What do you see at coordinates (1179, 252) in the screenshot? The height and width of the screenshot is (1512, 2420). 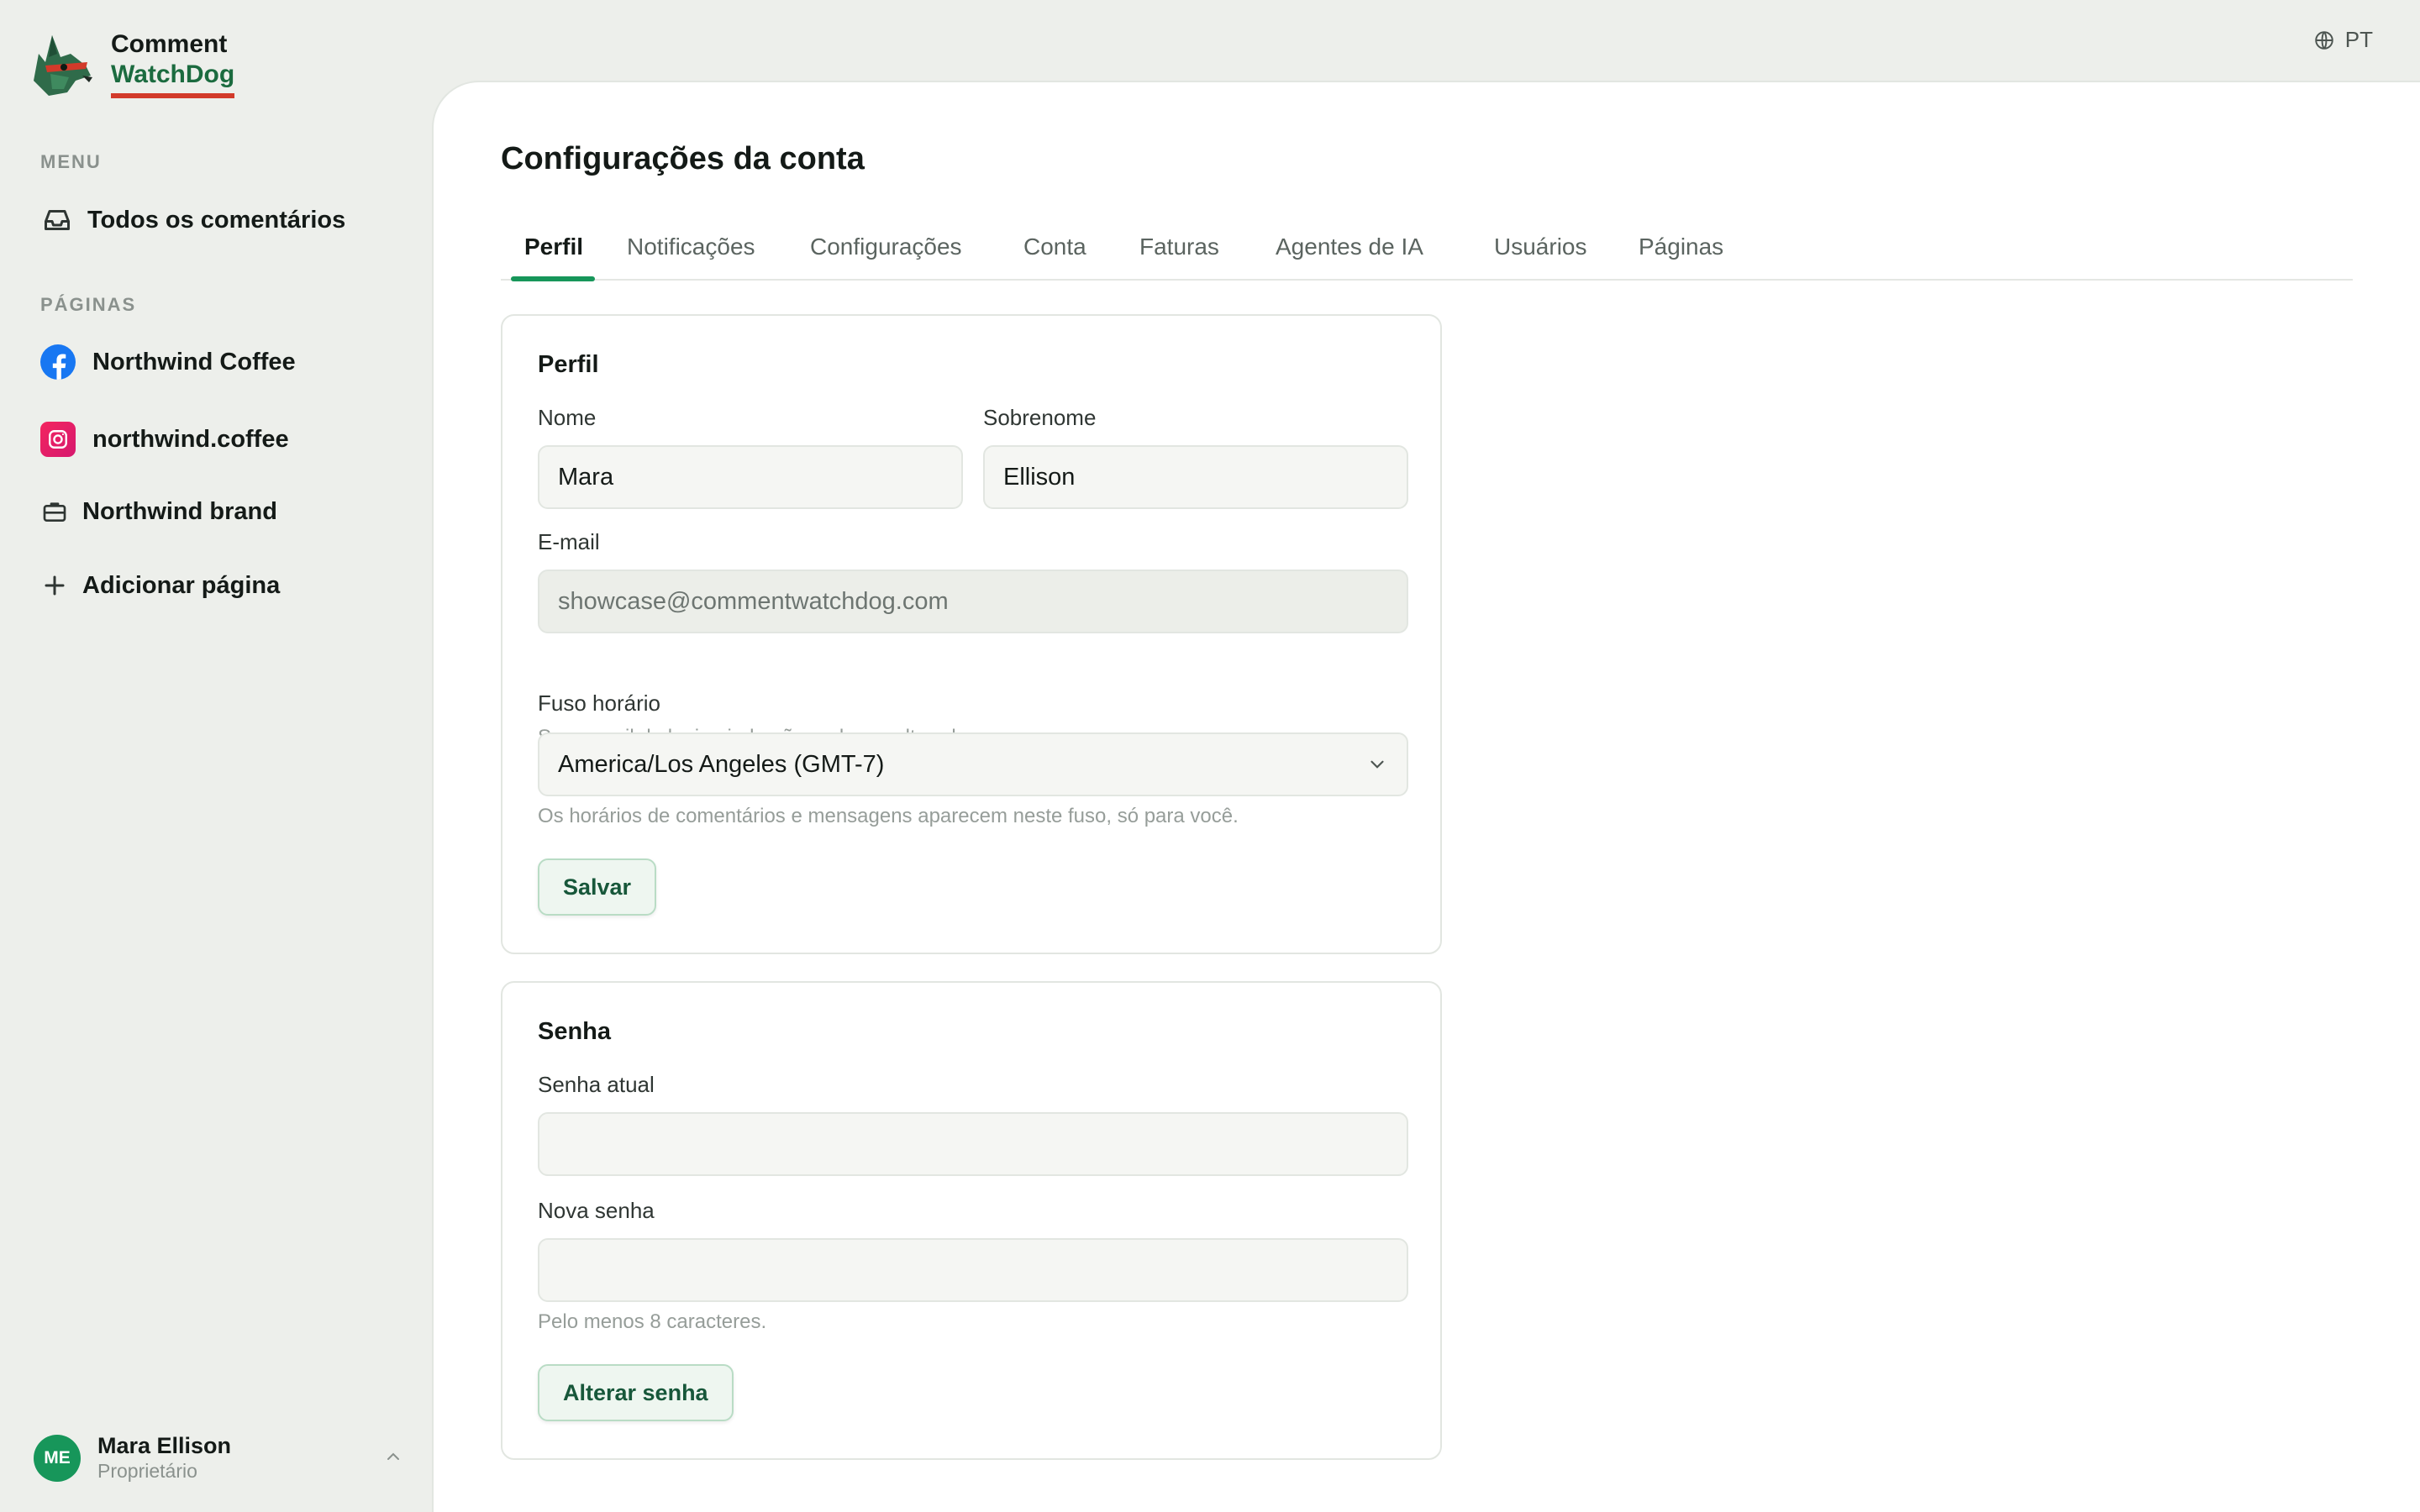 I see `tab-faturas: Faturas` at bounding box center [1179, 252].